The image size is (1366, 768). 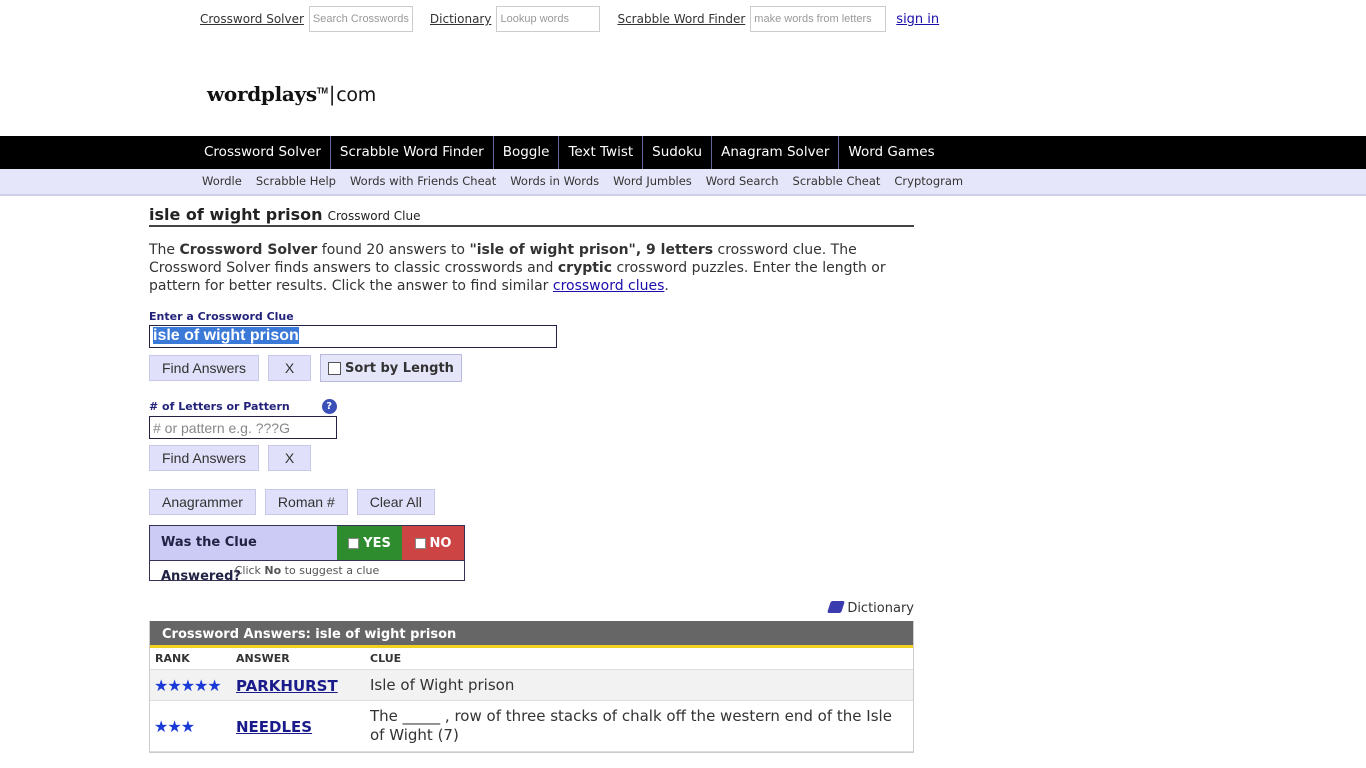 What do you see at coordinates (681, 19) in the screenshot?
I see `scrabble-word-finder-link: Scrabble Word Finder` at bounding box center [681, 19].